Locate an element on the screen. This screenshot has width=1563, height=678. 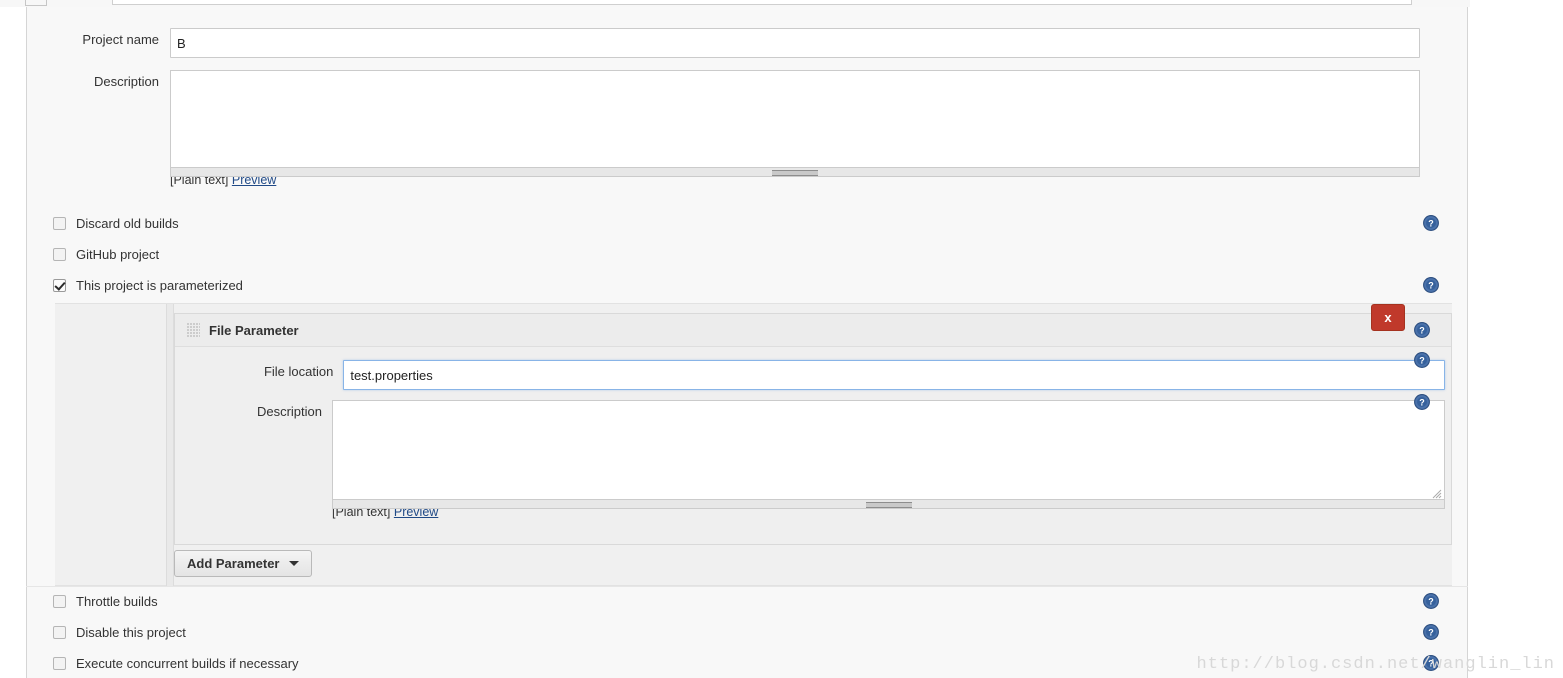
description-resize-grip is located at coordinates (795, 172).